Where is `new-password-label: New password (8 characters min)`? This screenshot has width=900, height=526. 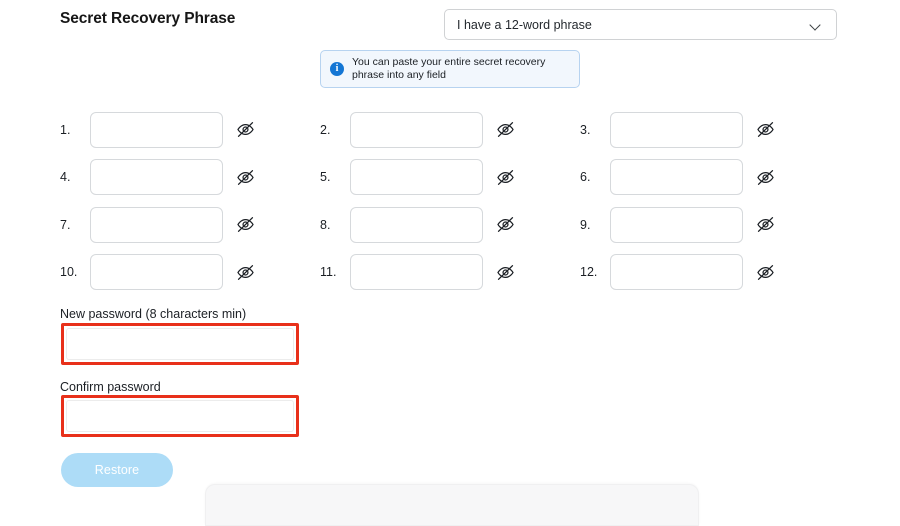
new-password-label: New password (8 characters min) is located at coordinates (153, 314).